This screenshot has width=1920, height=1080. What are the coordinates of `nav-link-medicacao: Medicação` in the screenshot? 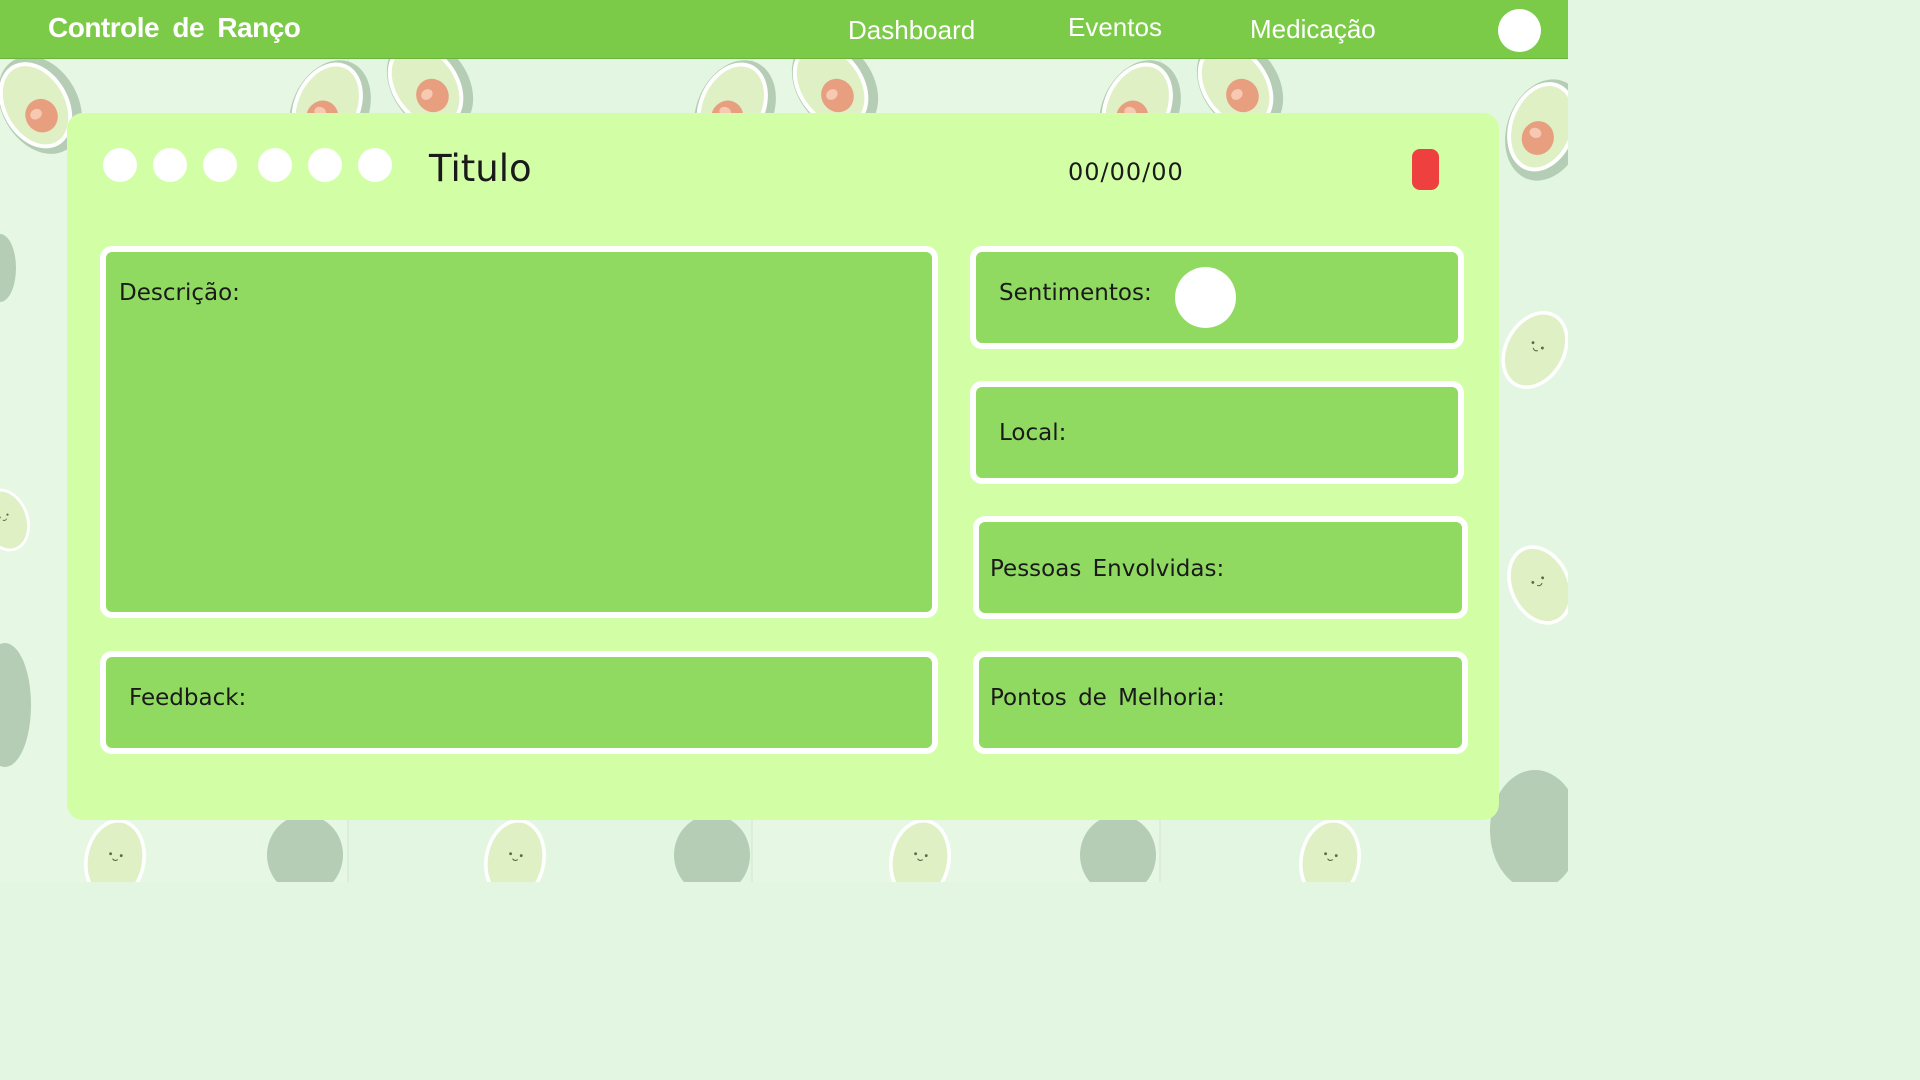 It's located at (1313, 29).